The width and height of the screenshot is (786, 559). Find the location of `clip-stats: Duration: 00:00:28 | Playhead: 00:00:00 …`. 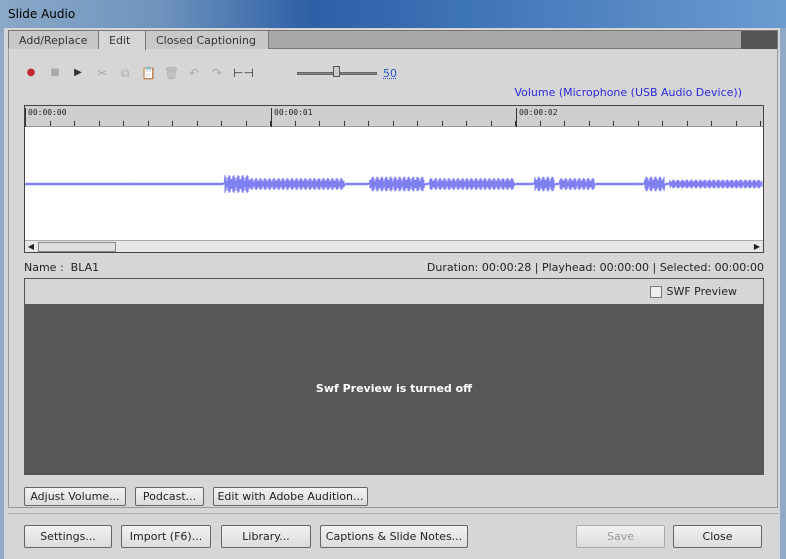

clip-stats: Duration: 00:00:28 | Playhead: 00:00:00 … is located at coordinates (595, 267).